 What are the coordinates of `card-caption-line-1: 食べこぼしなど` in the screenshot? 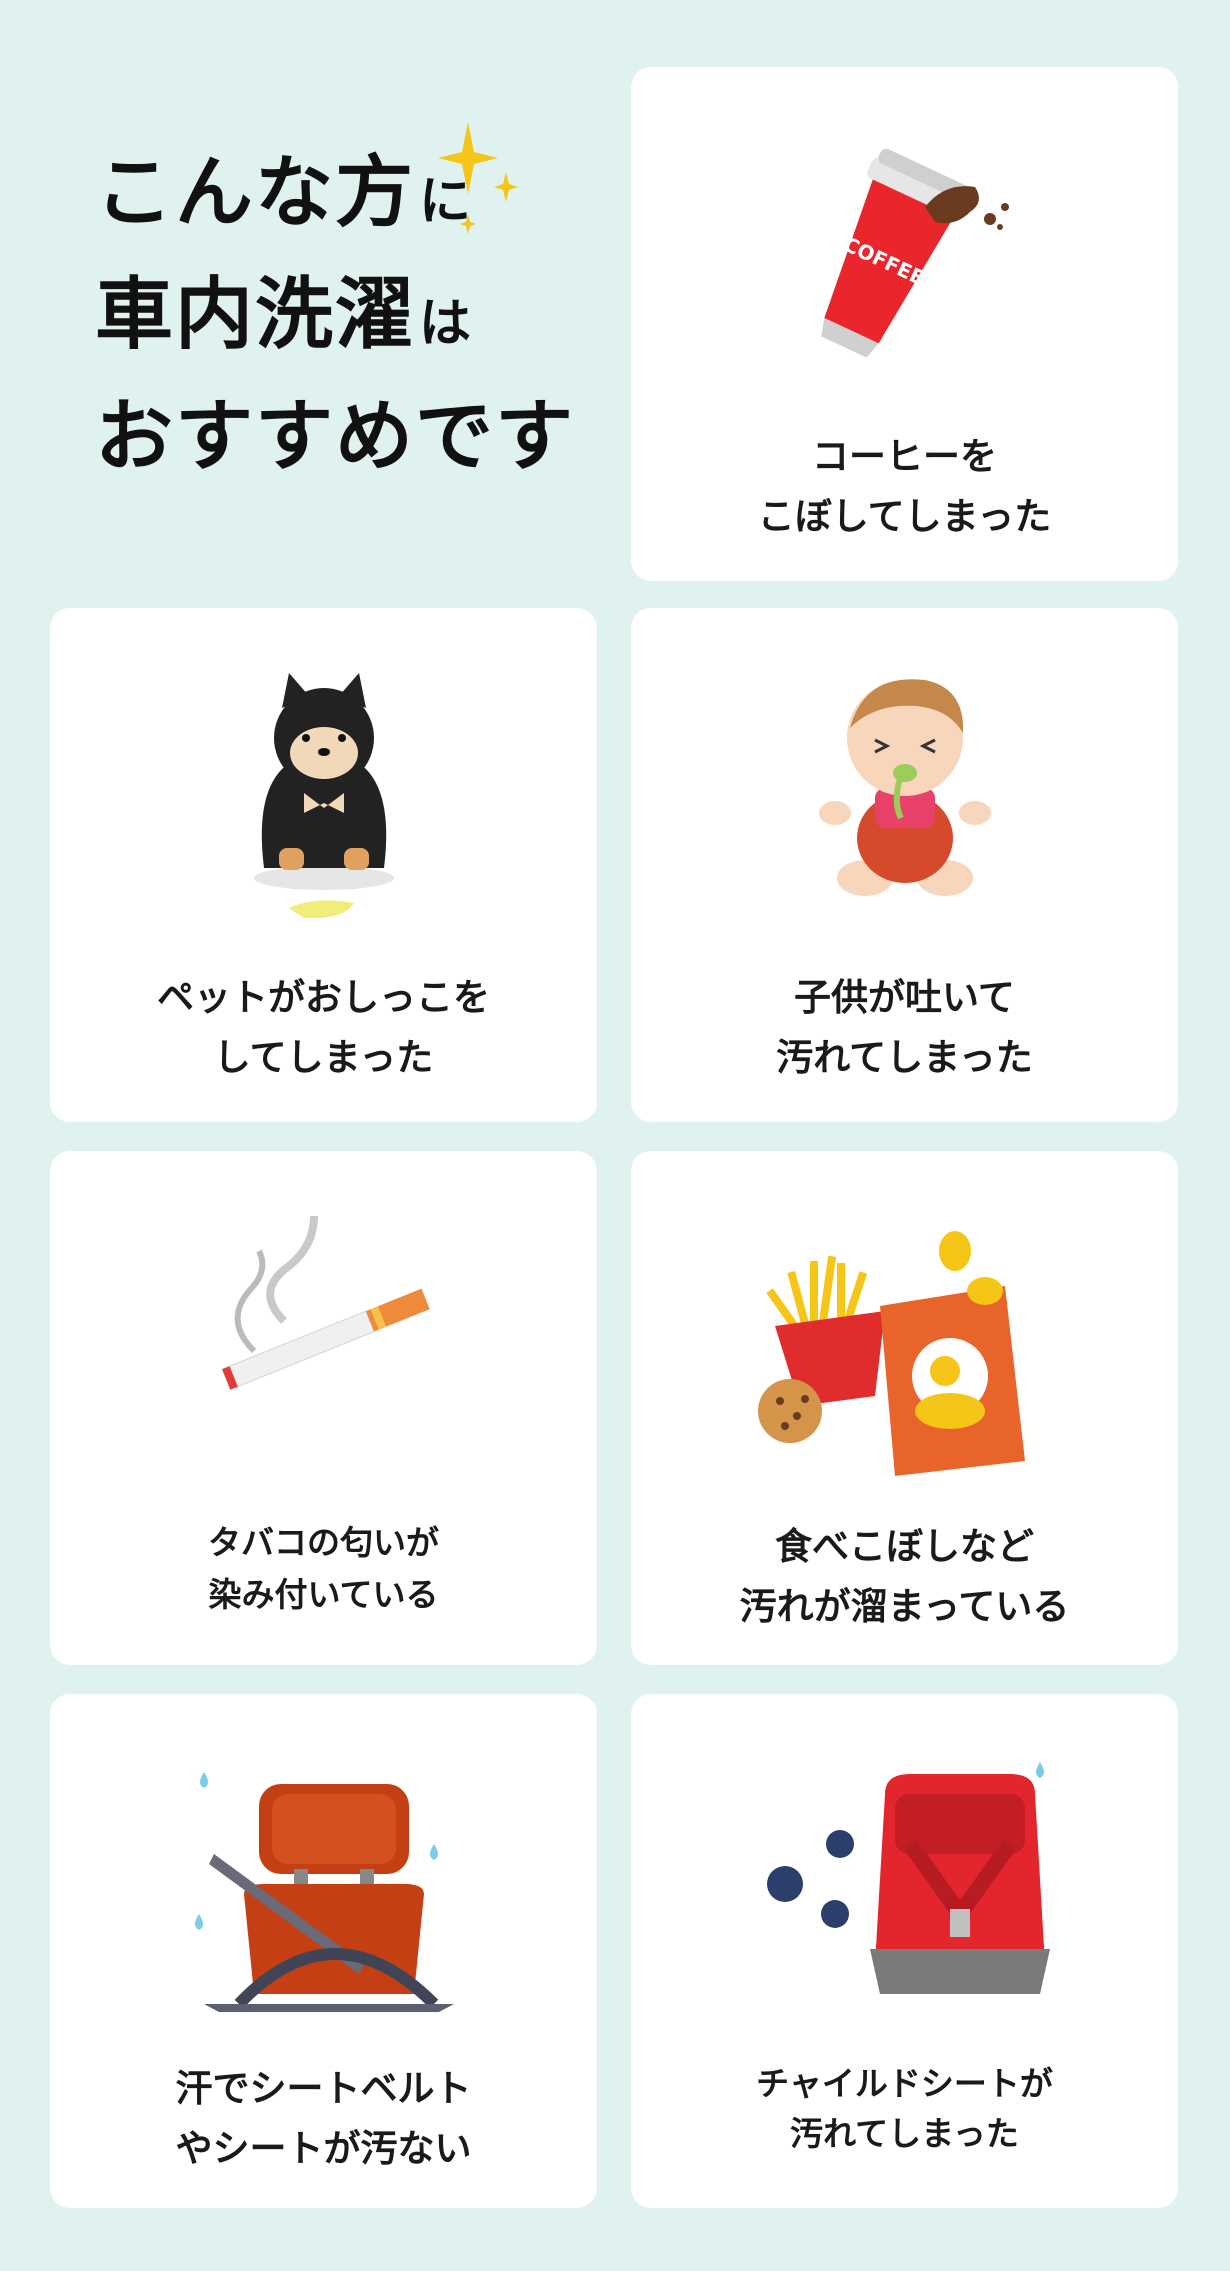 It's located at (904, 1546).